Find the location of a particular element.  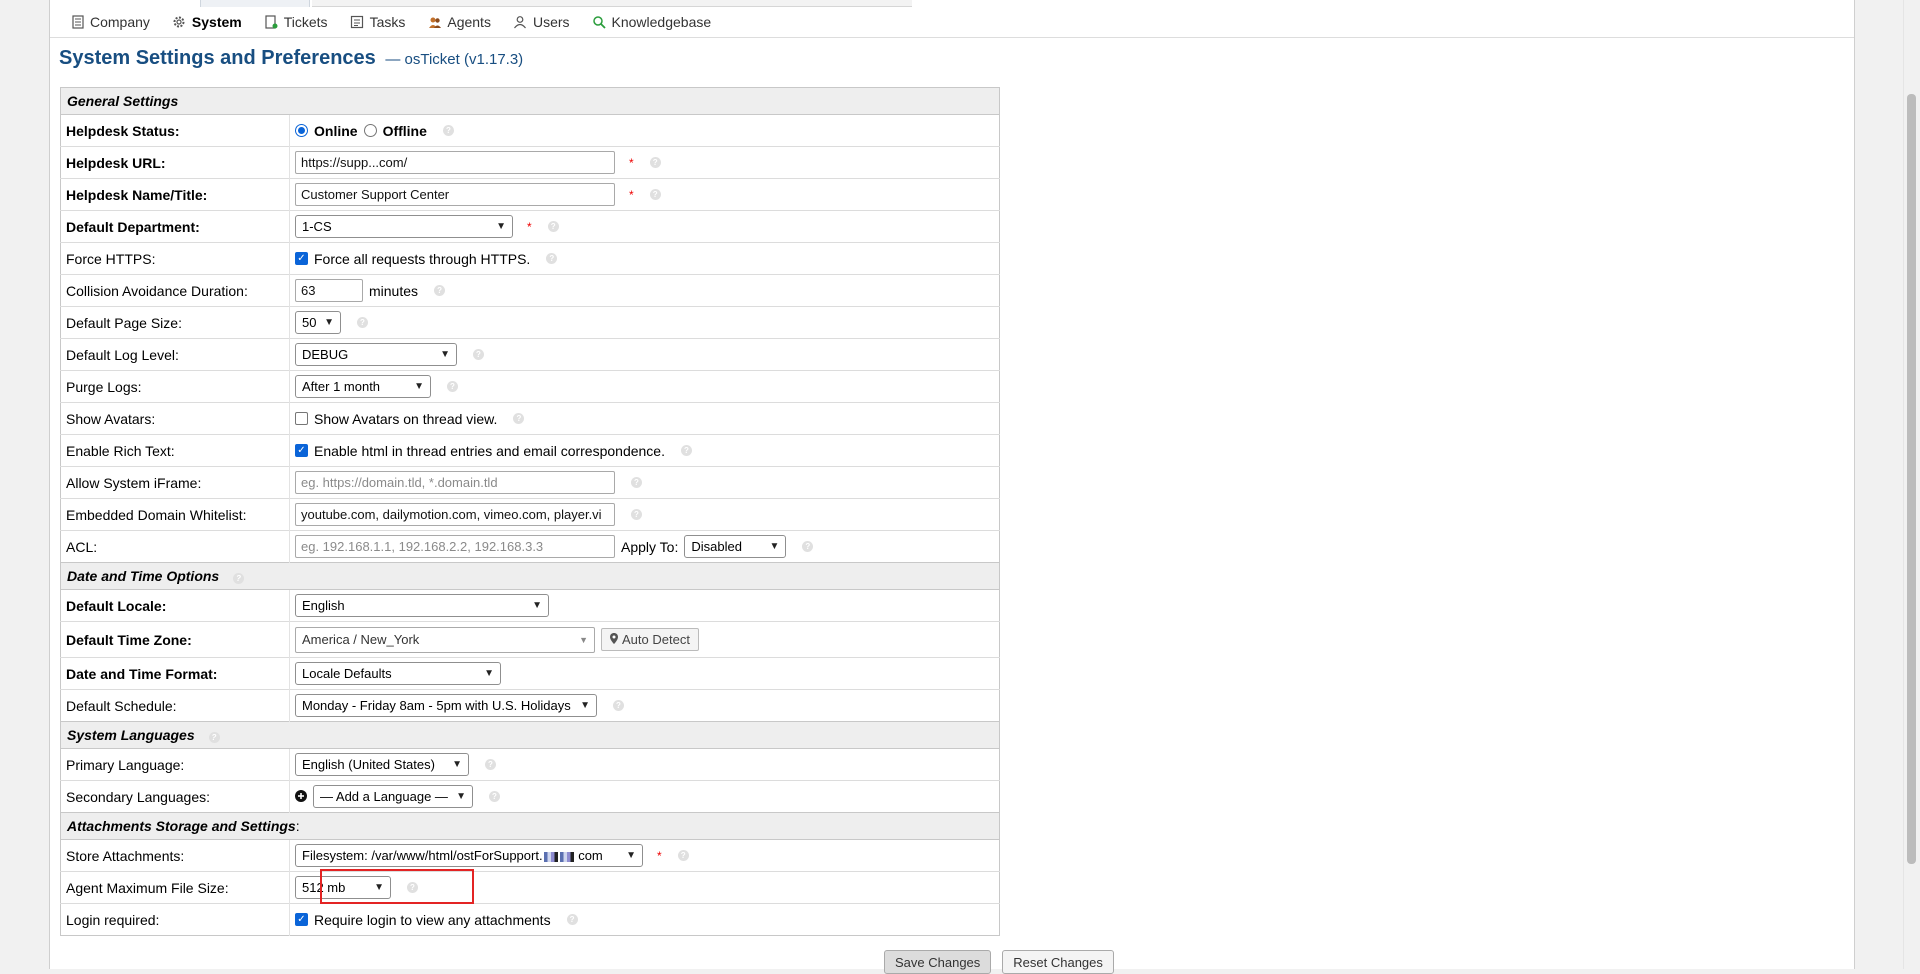

reset-changes-button: Reset Changes is located at coordinates (1058, 962).